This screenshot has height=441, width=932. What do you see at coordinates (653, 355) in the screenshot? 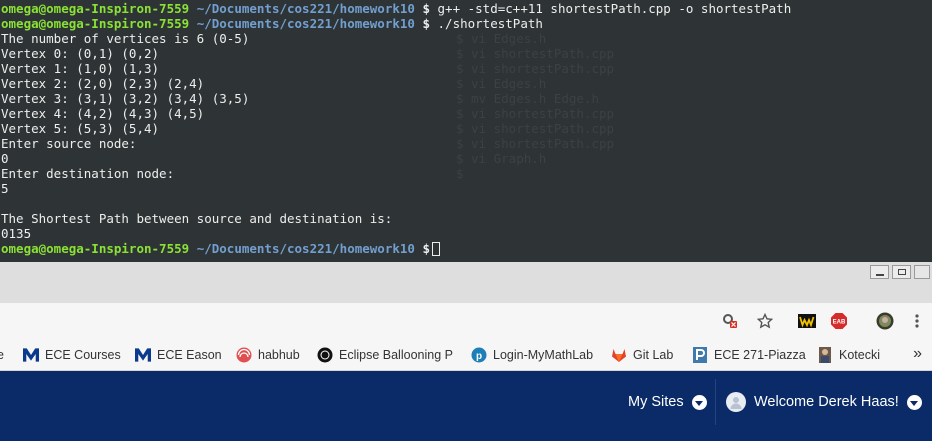
I see `bookmark-label: Git Lab` at bounding box center [653, 355].